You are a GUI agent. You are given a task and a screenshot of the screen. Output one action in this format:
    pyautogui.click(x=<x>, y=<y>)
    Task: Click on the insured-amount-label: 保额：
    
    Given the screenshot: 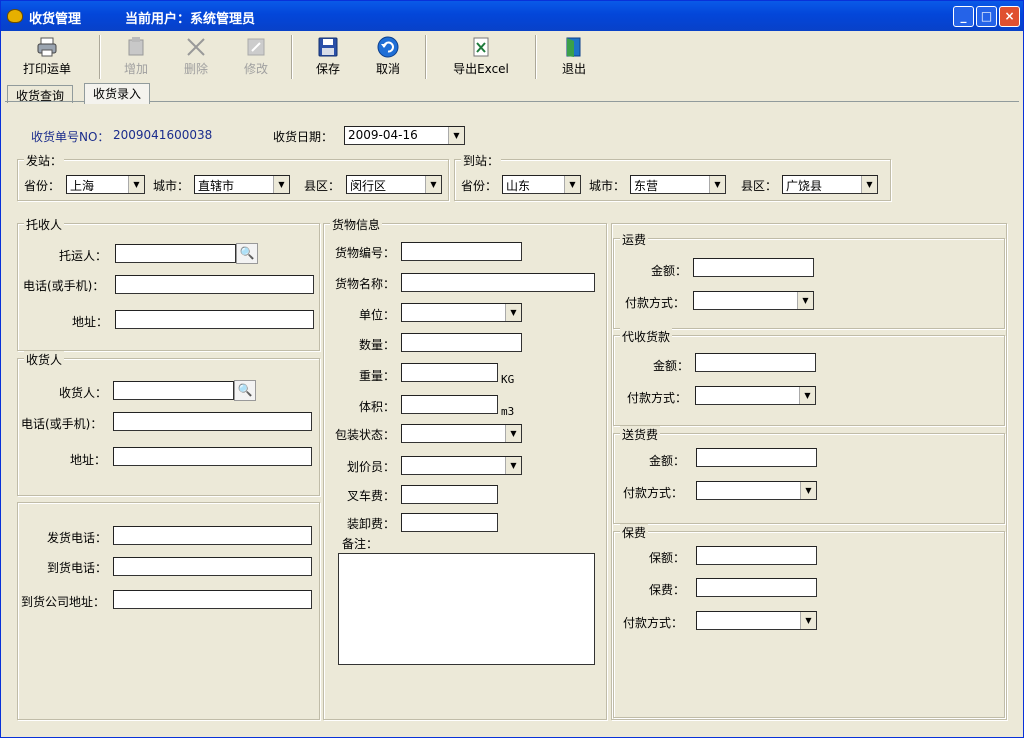 What is the action you would take?
    pyautogui.click(x=667, y=558)
    